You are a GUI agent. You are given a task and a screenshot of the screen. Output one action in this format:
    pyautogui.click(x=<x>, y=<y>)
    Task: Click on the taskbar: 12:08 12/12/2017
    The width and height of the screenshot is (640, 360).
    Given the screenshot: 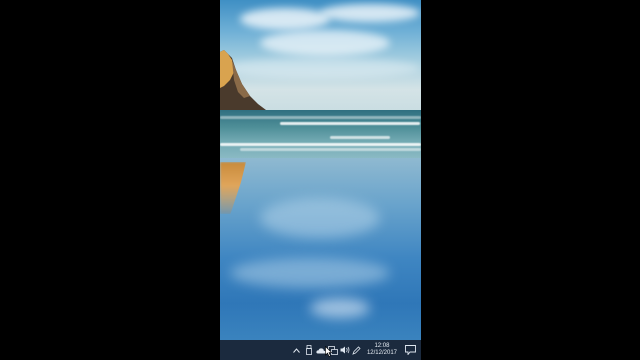 What is the action you would take?
    pyautogui.click(x=320, y=350)
    